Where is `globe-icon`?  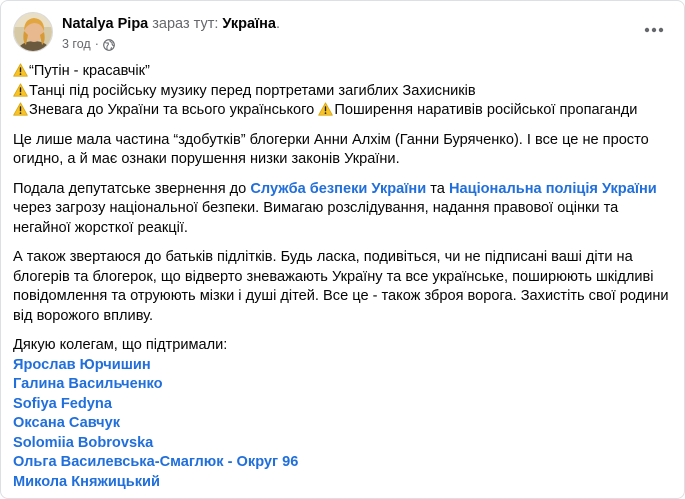 globe-icon is located at coordinates (109, 44).